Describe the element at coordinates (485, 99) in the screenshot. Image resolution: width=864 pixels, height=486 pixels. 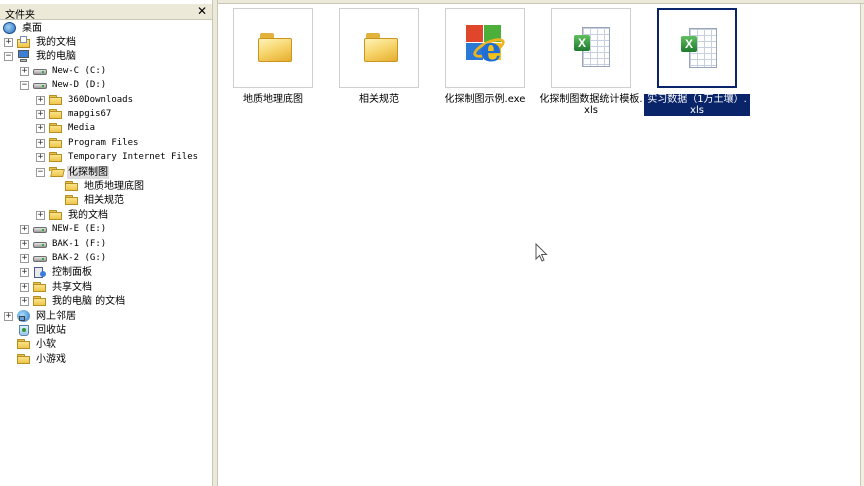
I see `file-name-label: 化探制图示例.exe` at that location.